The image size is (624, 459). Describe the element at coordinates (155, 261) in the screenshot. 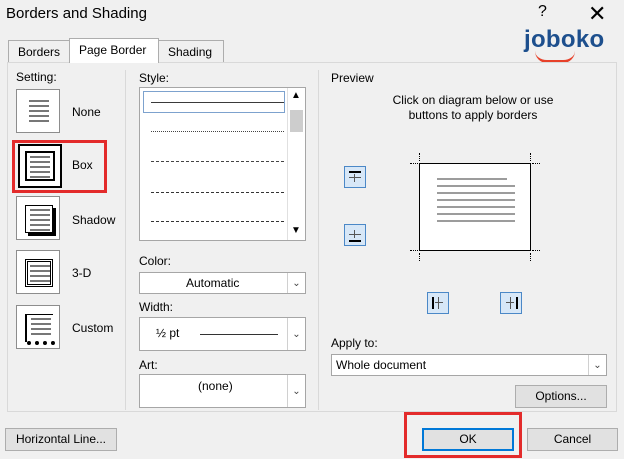

I see `color-label: Color:` at that location.